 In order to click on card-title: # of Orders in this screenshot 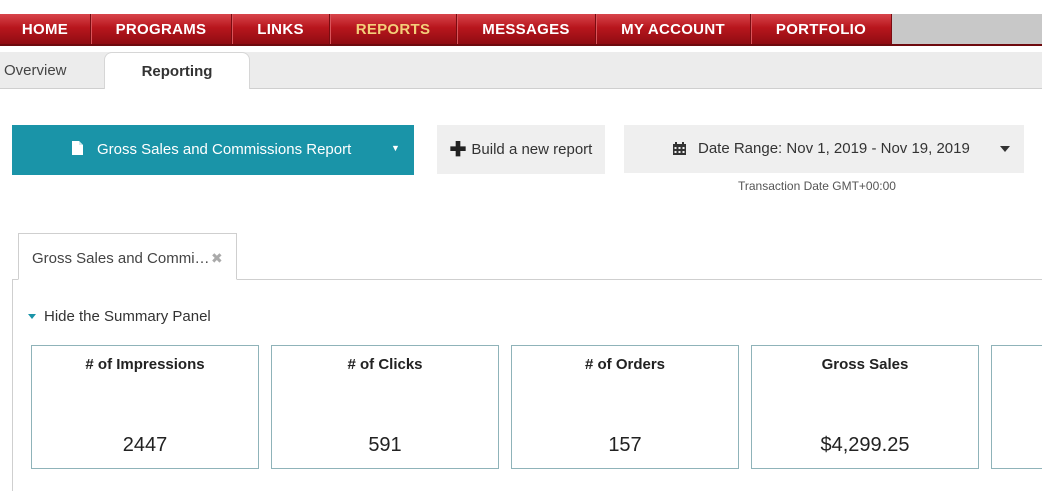, I will do `click(625, 364)`.